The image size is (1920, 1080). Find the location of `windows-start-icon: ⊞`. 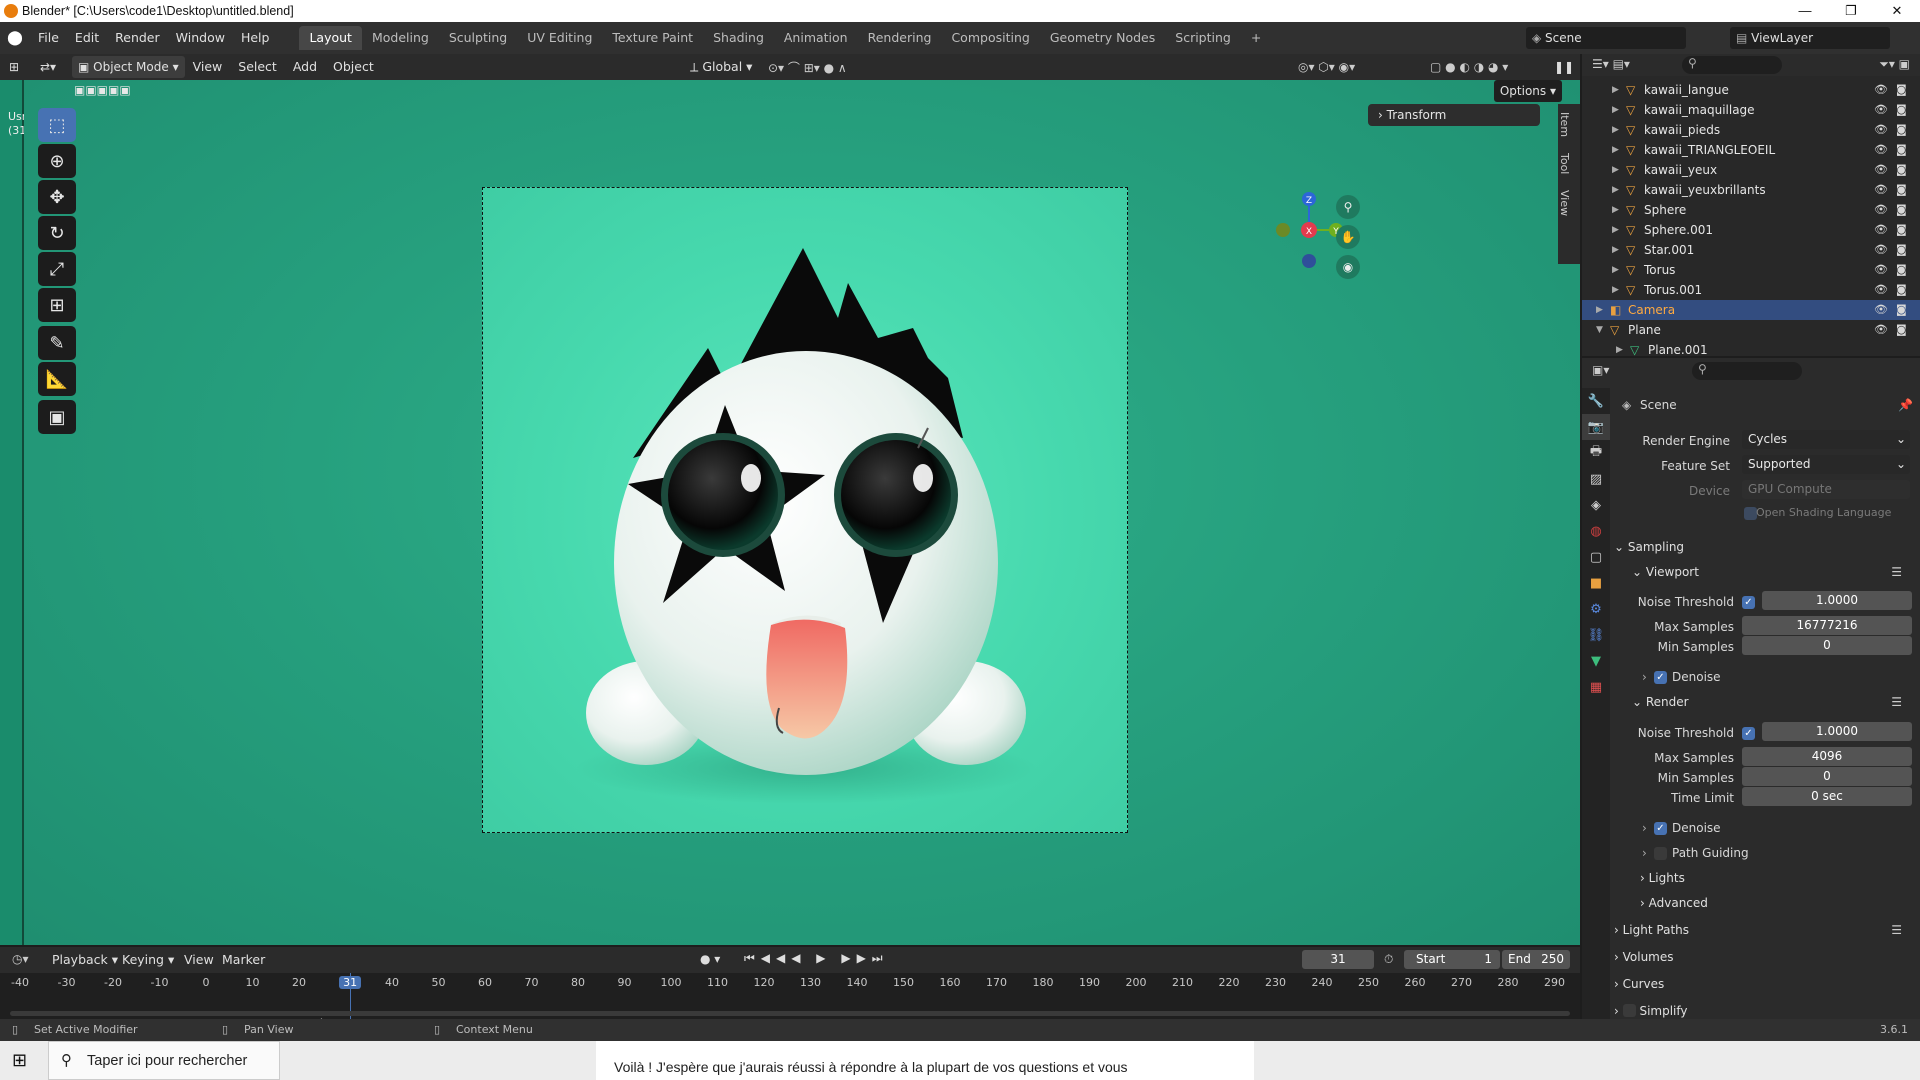

windows-start-icon: ⊞ is located at coordinates (19, 1060).